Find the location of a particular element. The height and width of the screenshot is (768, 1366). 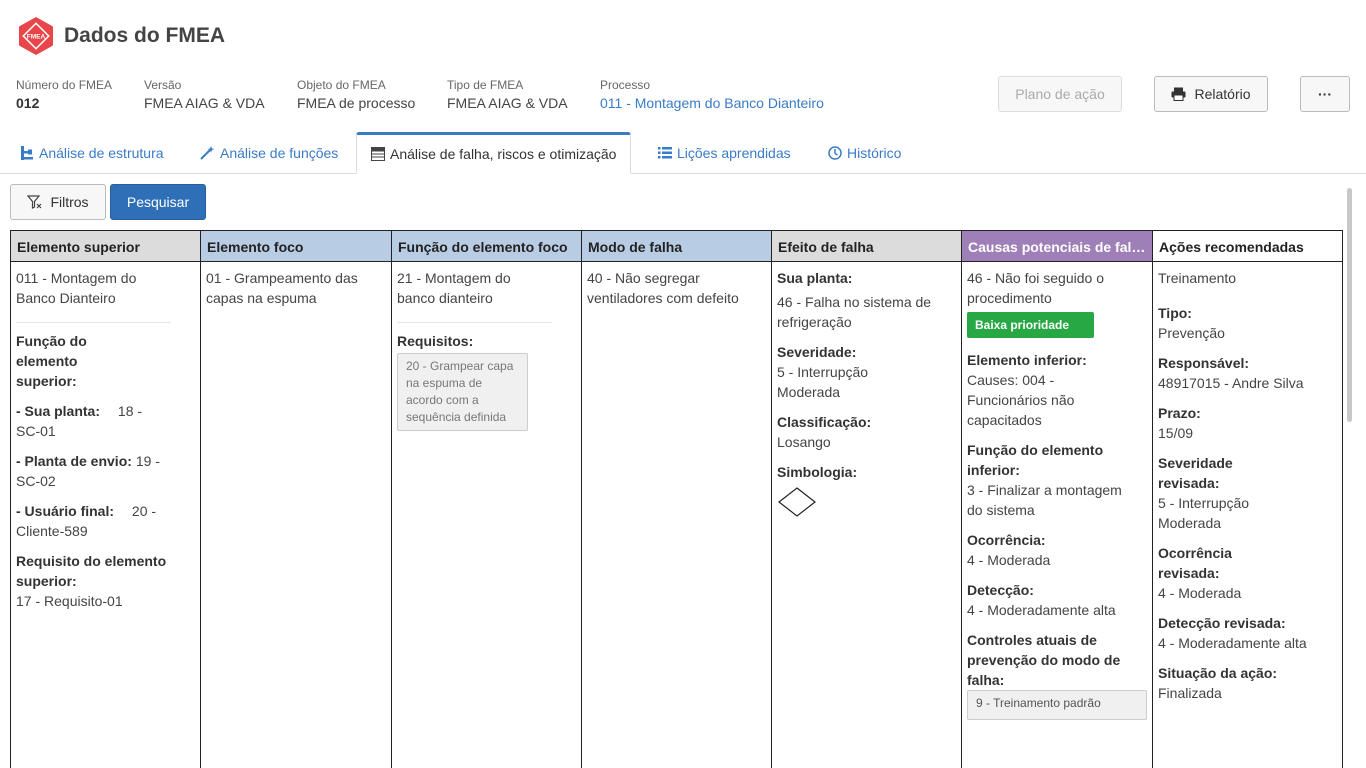

column-header: Modo de falha is located at coordinates (676, 246).